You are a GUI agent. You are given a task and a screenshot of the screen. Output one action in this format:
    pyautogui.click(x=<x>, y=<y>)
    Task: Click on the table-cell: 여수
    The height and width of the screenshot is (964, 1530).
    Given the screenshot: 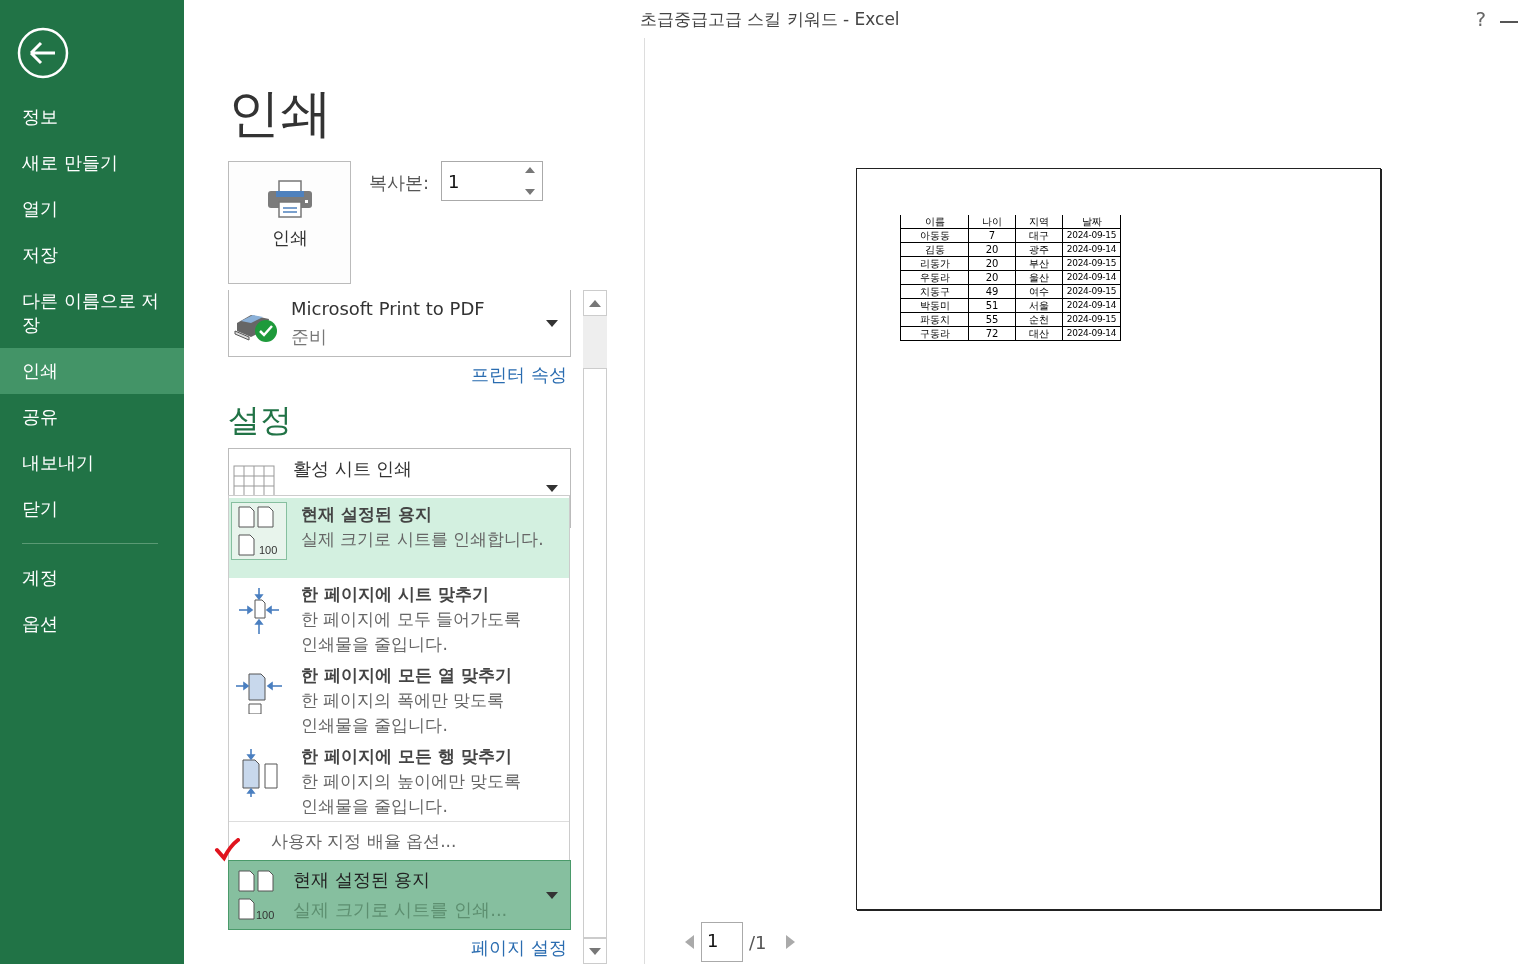 What is the action you would take?
    pyautogui.click(x=1039, y=291)
    